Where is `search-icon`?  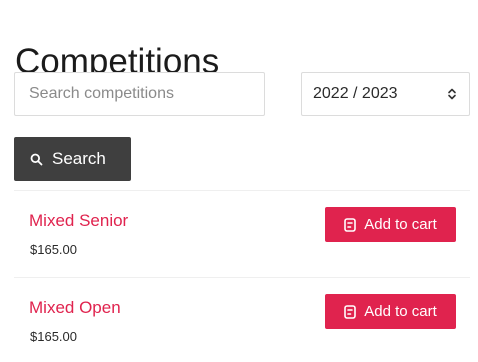 search-icon is located at coordinates (36, 159).